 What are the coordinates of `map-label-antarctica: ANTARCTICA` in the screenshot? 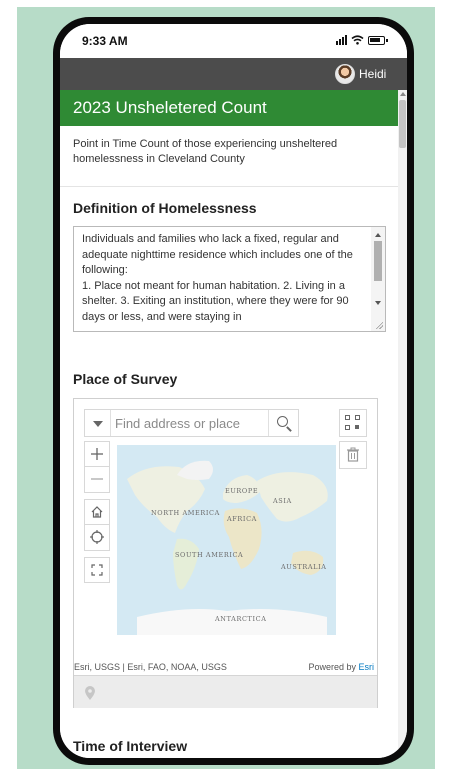 It's located at (240, 619).